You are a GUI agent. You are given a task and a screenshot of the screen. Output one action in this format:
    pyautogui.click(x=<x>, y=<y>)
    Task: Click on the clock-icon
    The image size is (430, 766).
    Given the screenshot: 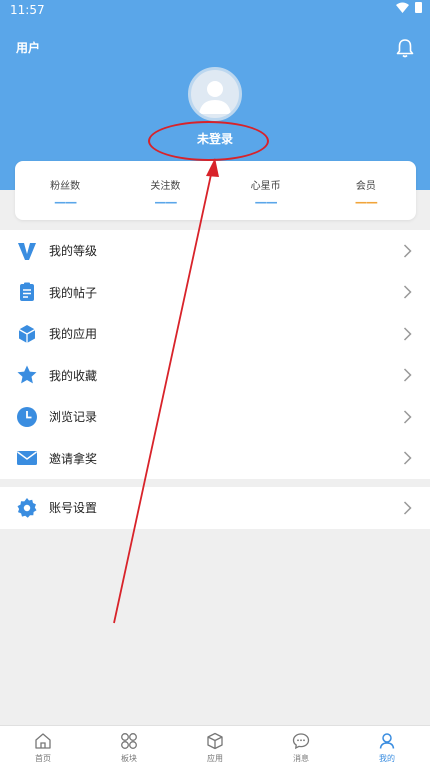 What is the action you would take?
    pyautogui.click(x=27, y=416)
    